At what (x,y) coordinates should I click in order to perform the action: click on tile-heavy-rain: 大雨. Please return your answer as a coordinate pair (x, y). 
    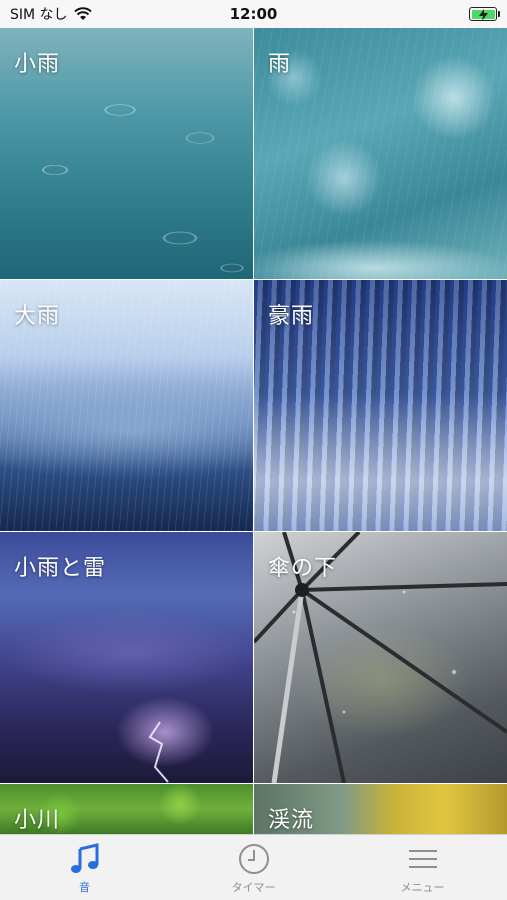
    Looking at the image, I should click on (126, 405).